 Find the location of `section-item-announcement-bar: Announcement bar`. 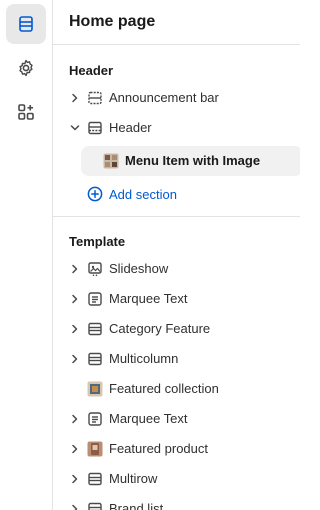

section-item-announcement-bar: Announcement bar is located at coordinates (176, 98).